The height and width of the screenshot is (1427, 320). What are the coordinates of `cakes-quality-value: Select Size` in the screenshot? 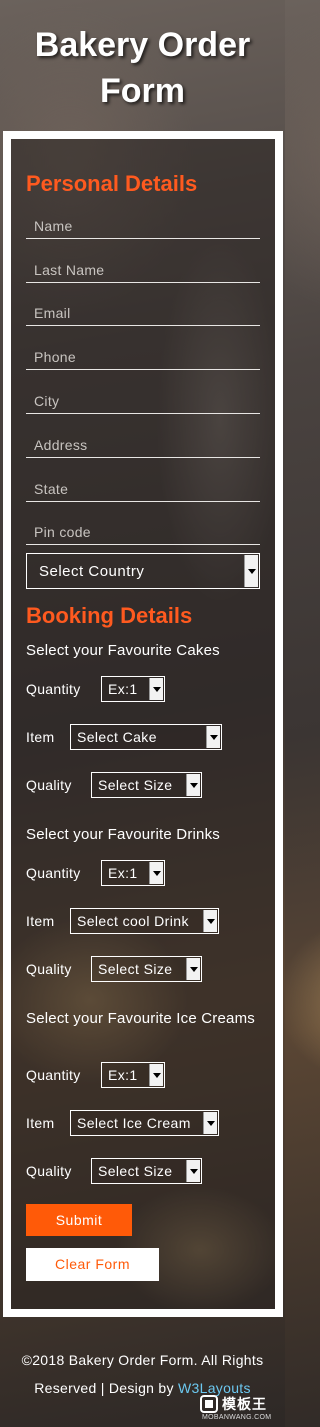 It's located at (135, 785).